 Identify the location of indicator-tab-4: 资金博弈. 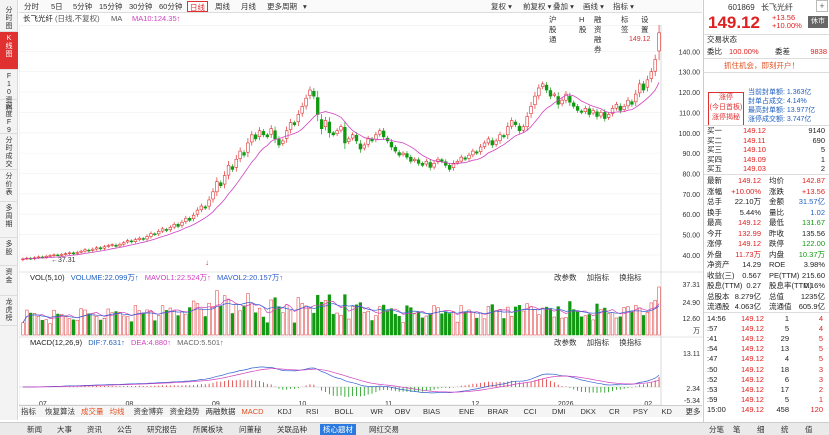
(149, 412).